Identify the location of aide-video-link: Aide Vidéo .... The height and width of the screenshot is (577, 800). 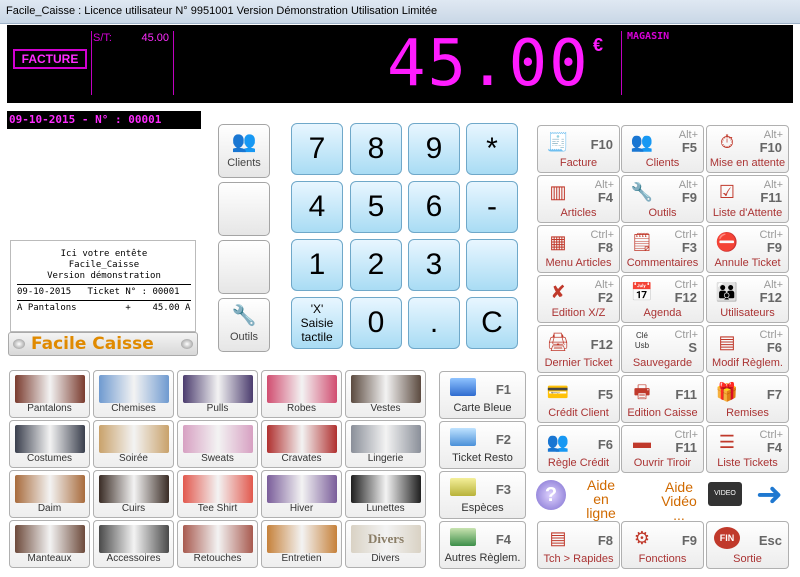
(679, 501).